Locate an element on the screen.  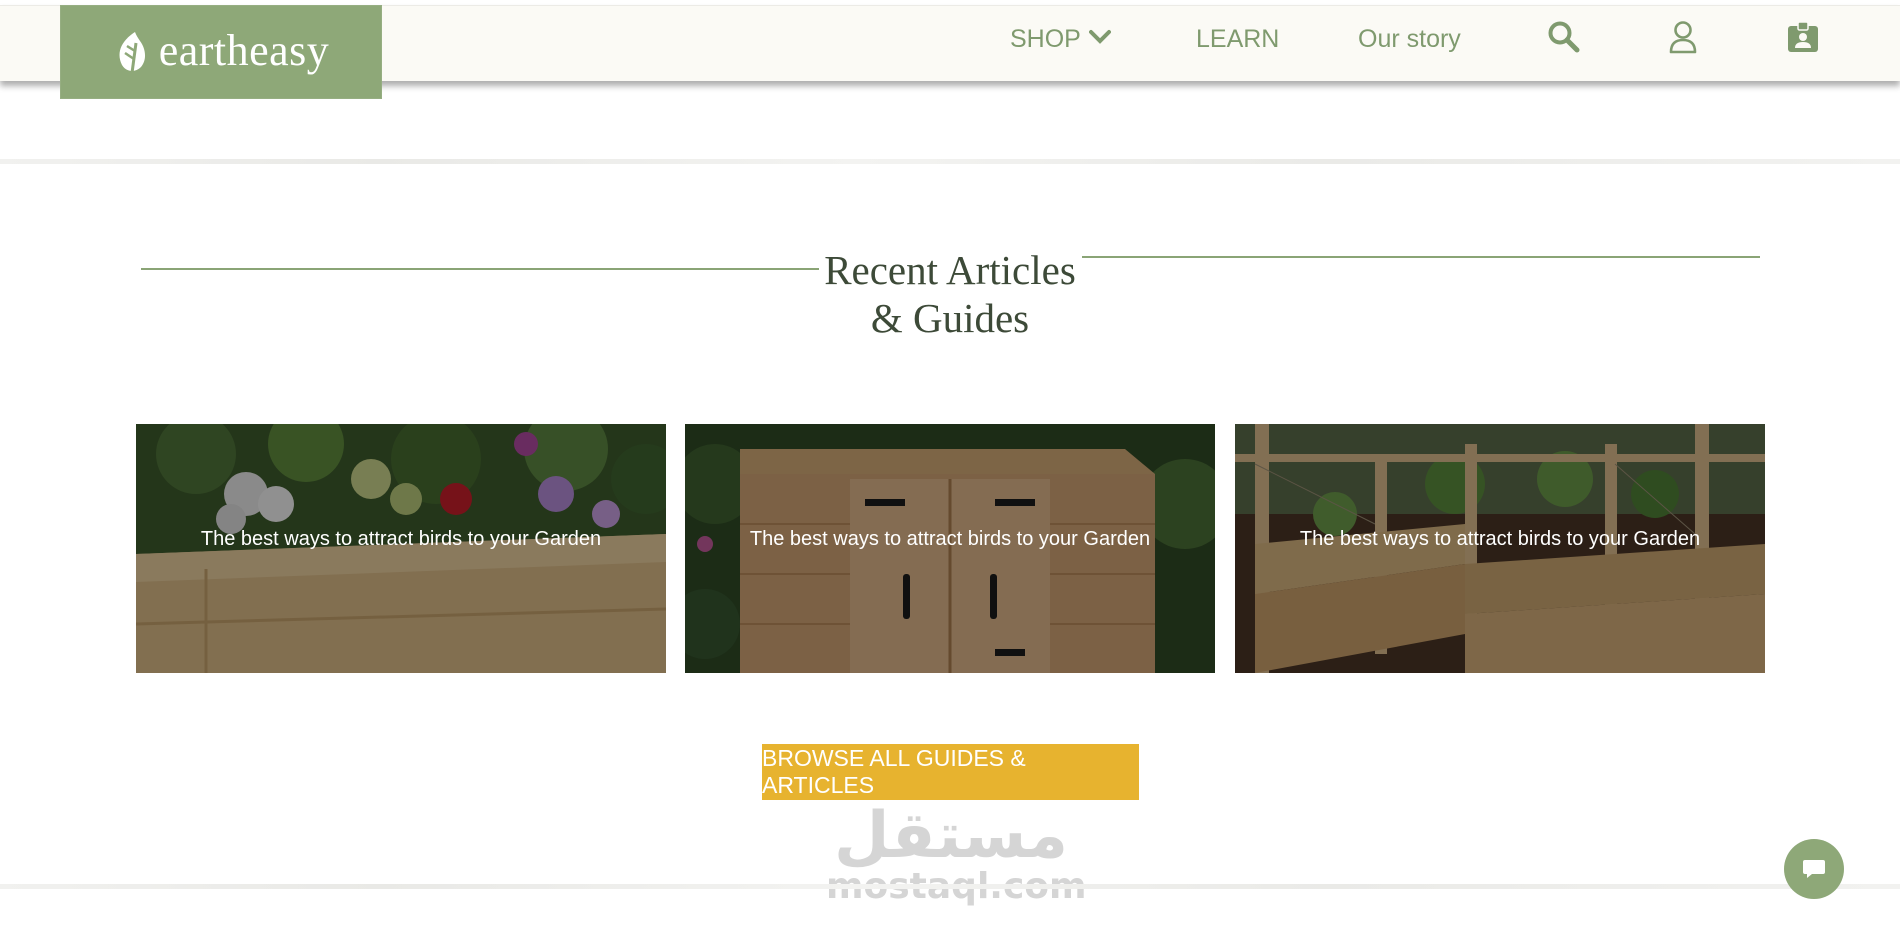
section-title: Recent Articles & Guides is located at coordinates (950, 294).